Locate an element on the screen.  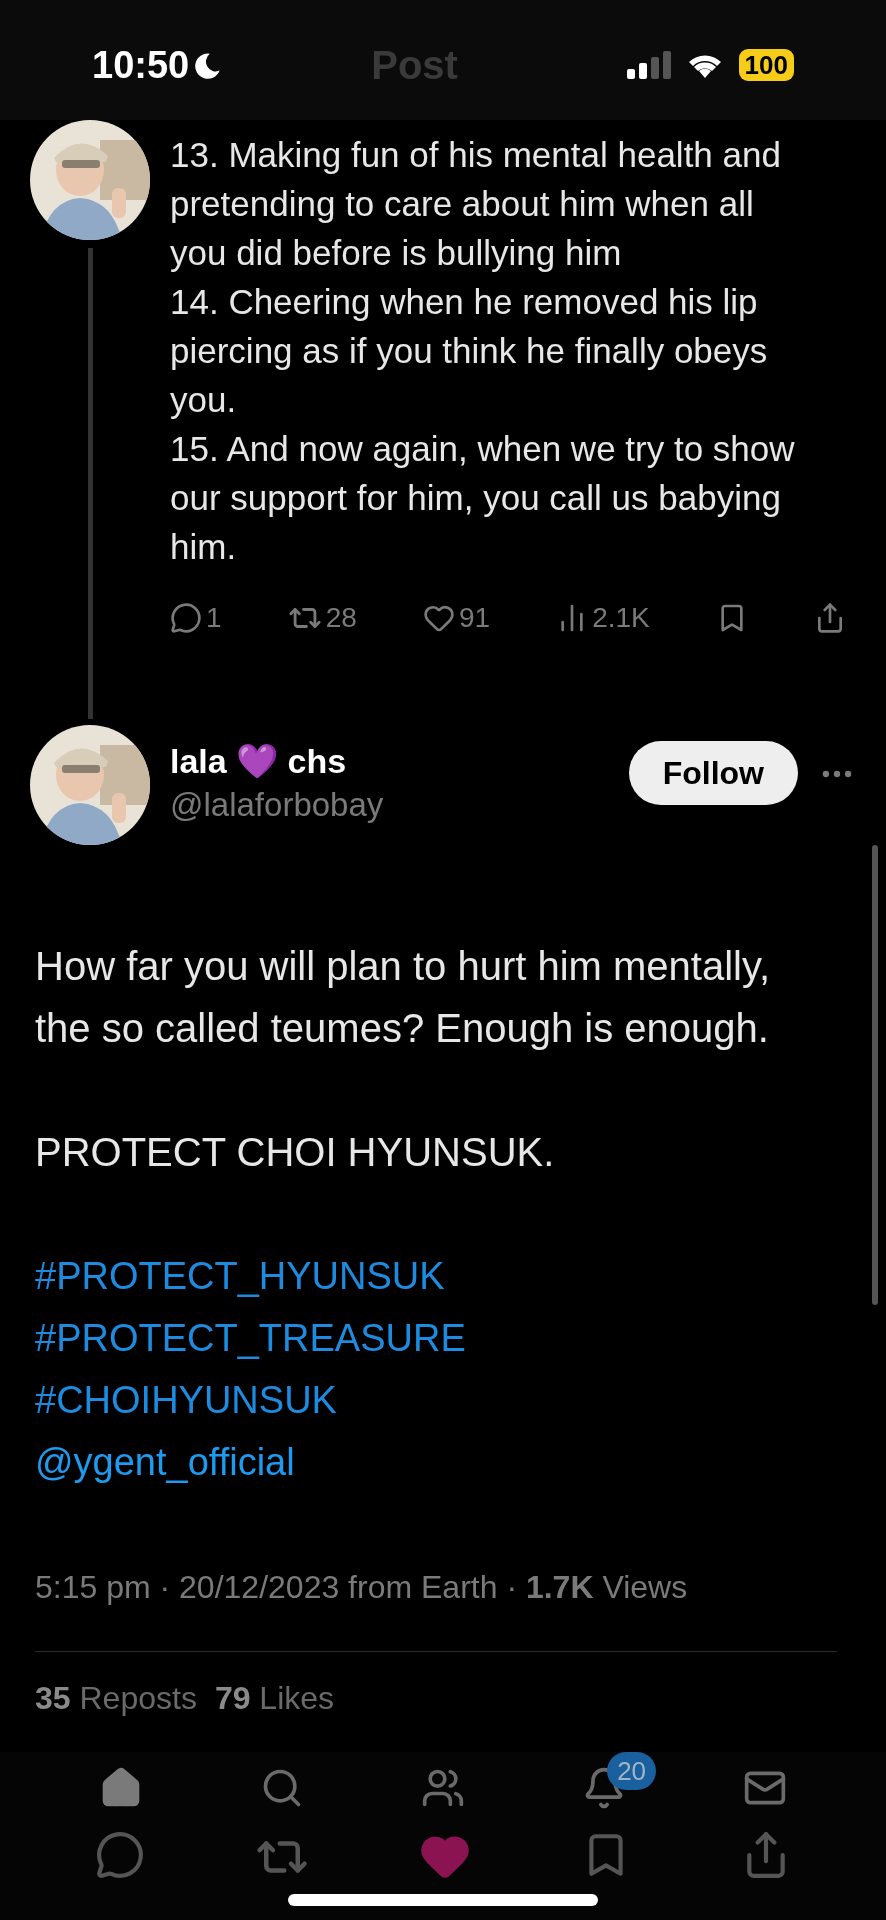
like-count: 91 is located at coordinates (456, 618).